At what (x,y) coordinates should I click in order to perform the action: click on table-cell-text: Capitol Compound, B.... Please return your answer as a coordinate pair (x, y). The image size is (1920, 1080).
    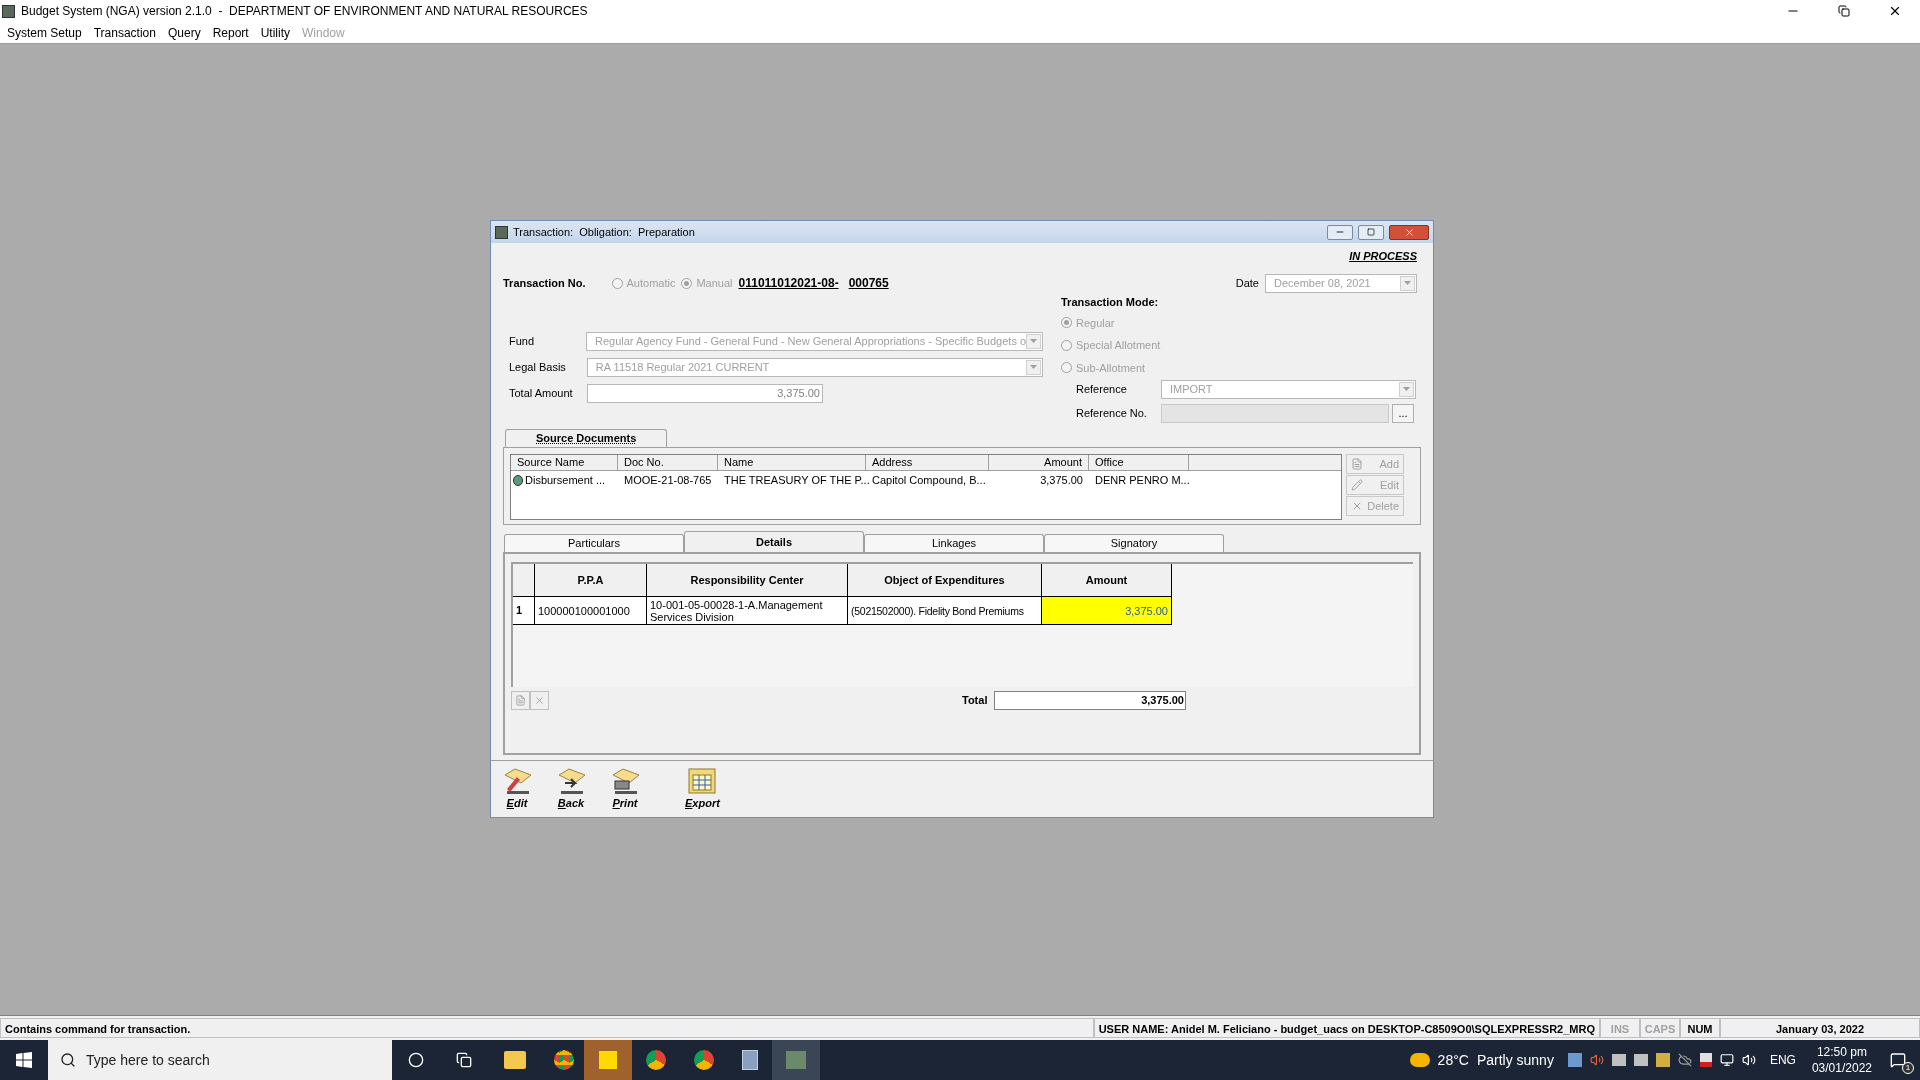
    Looking at the image, I should click on (929, 480).